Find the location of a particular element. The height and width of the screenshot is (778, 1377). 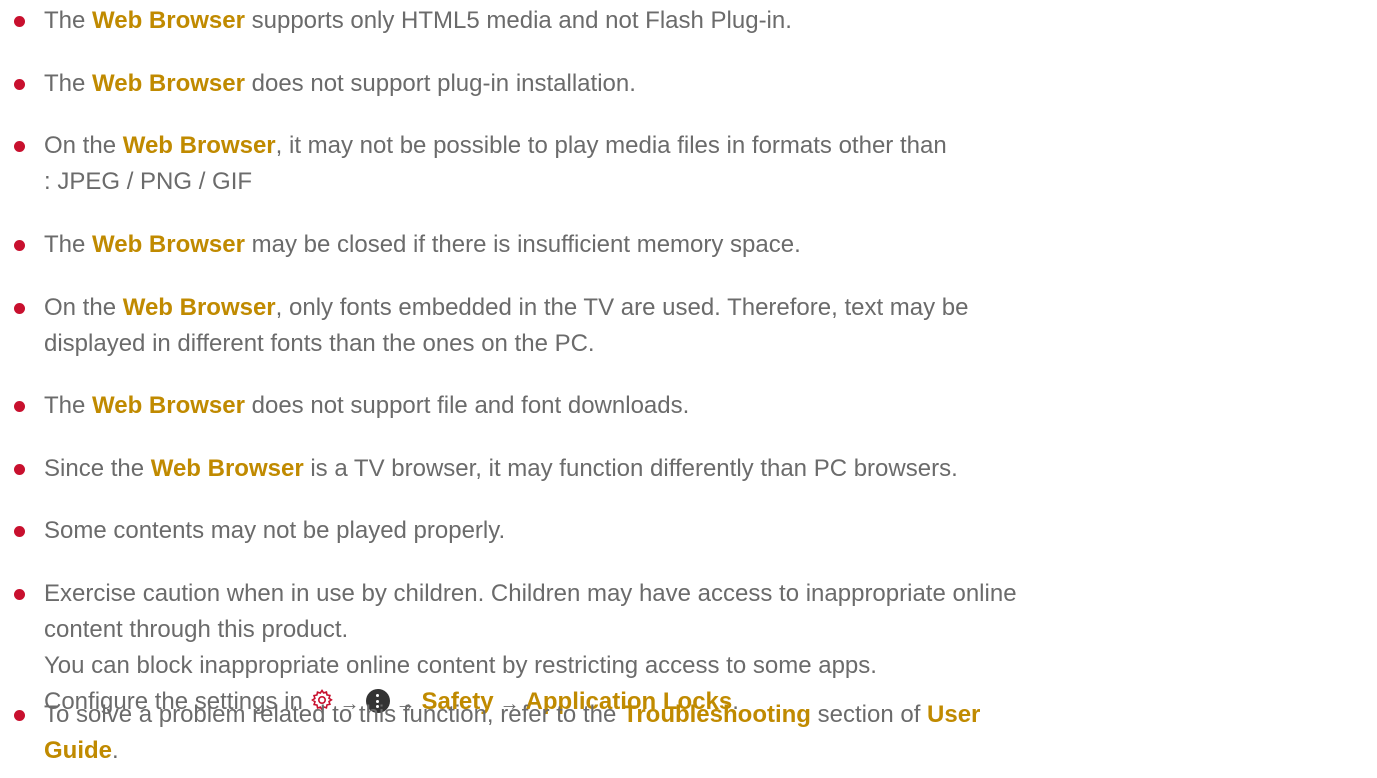

user-guide-term: Guide is located at coordinates (78, 750).